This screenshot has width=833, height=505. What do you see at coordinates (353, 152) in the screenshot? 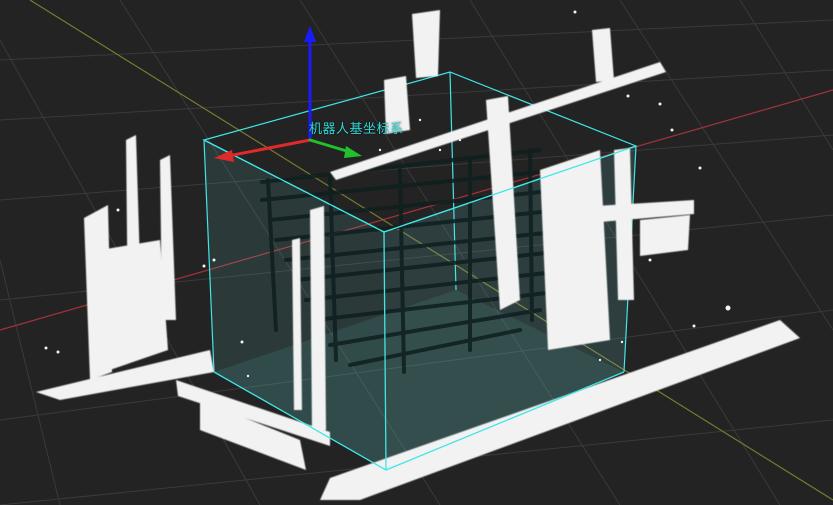
I see `robot-y-axis-arrowhead` at bounding box center [353, 152].